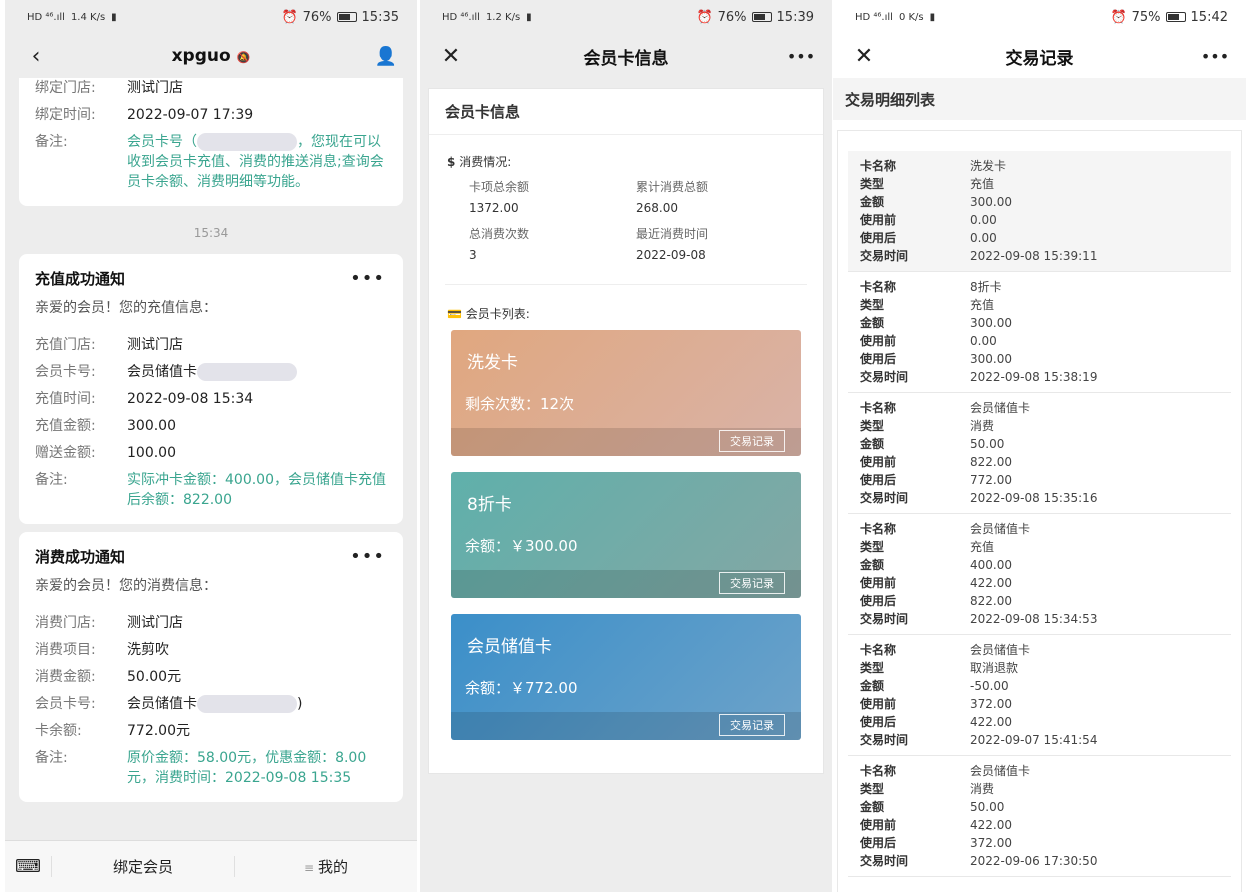 The height and width of the screenshot is (892, 1246). I want to click on after-value: 772.00, so click(991, 480).